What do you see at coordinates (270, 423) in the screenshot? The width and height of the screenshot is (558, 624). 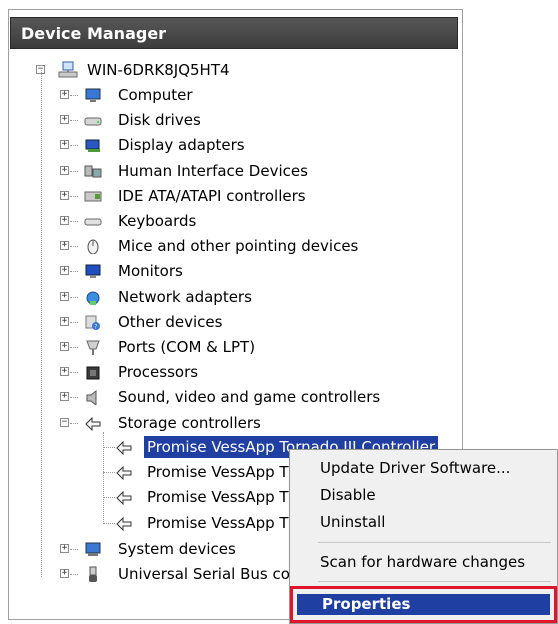 I see `tree-item-storage-controller: − Storage controllers` at bounding box center [270, 423].